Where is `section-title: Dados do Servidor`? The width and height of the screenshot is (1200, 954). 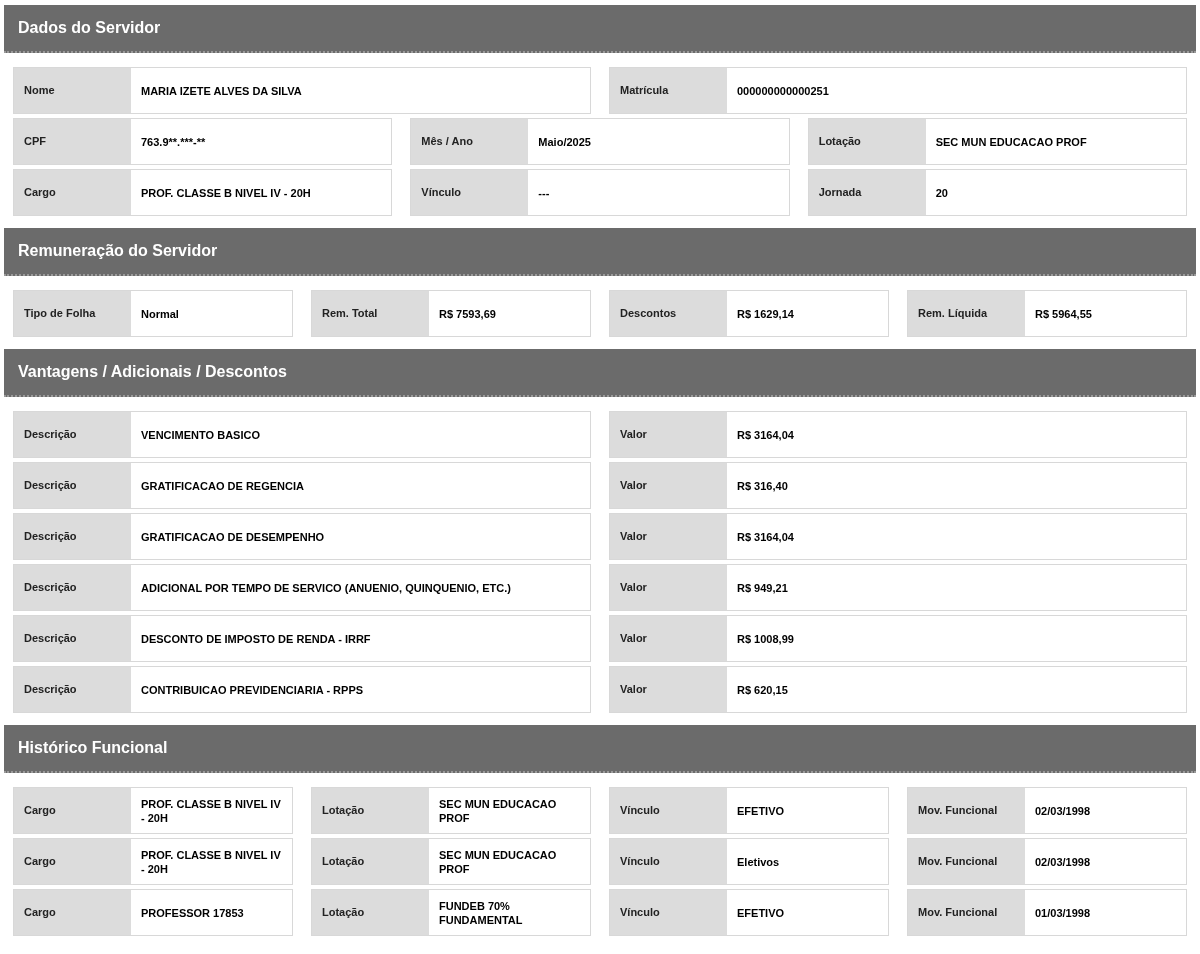 section-title: Dados do Servidor is located at coordinates (89, 28).